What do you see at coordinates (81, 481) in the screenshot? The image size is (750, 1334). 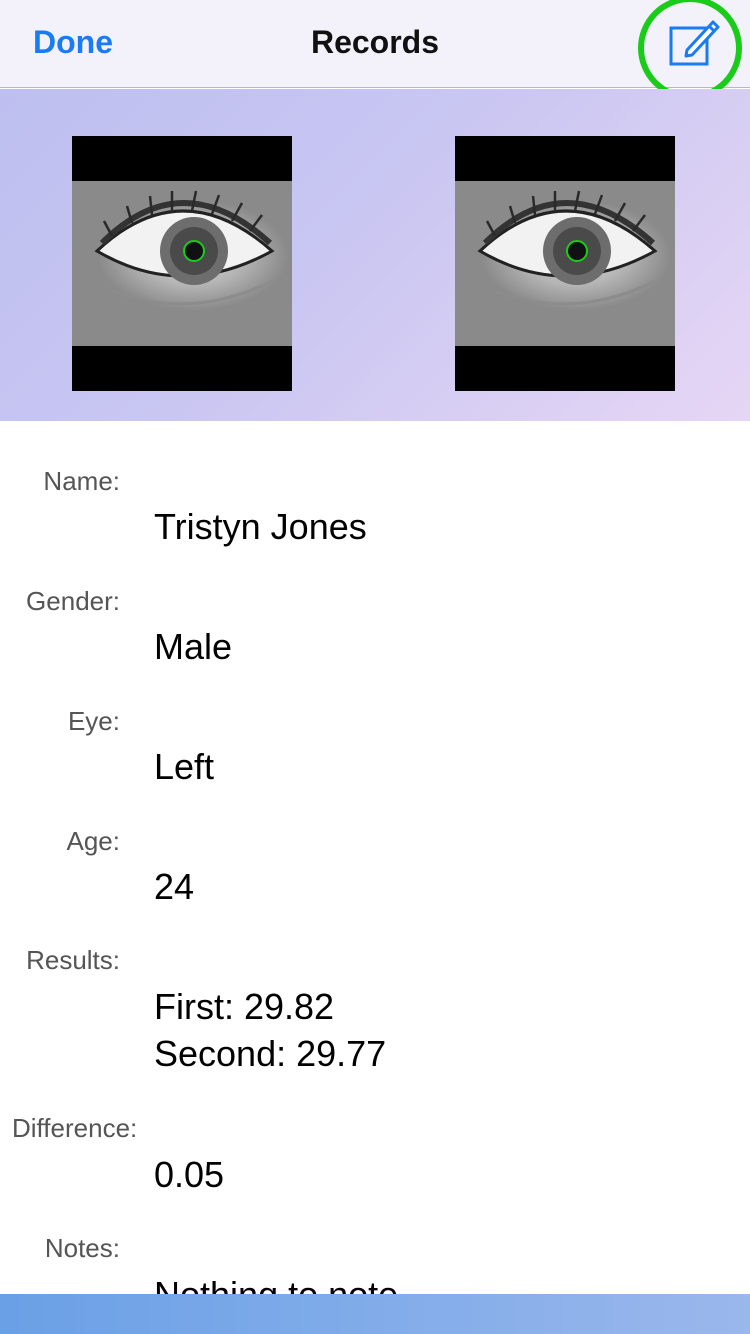 I see `name-label: Name:` at bounding box center [81, 481].